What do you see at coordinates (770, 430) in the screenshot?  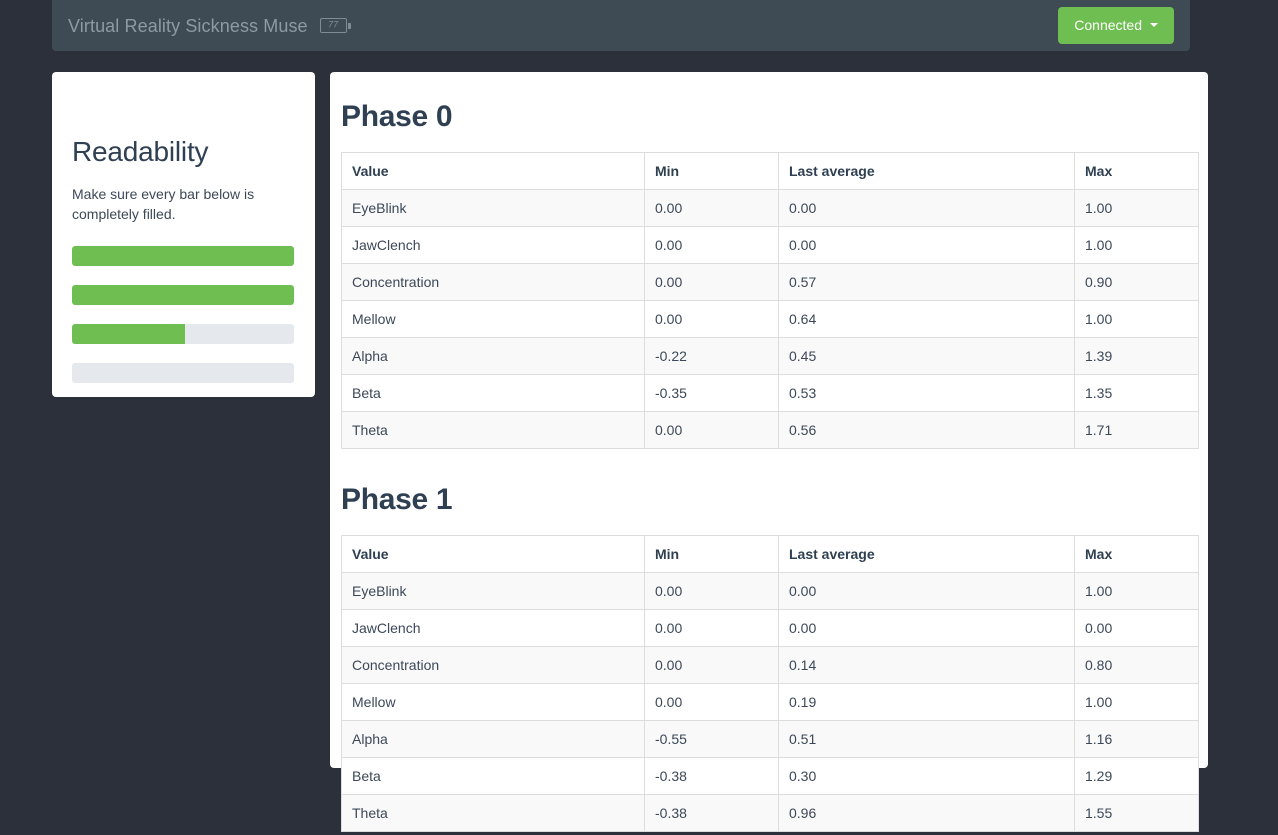 I see `table-row: Theta 0.00 0.56 1.71` at bounding box center [770, 430].